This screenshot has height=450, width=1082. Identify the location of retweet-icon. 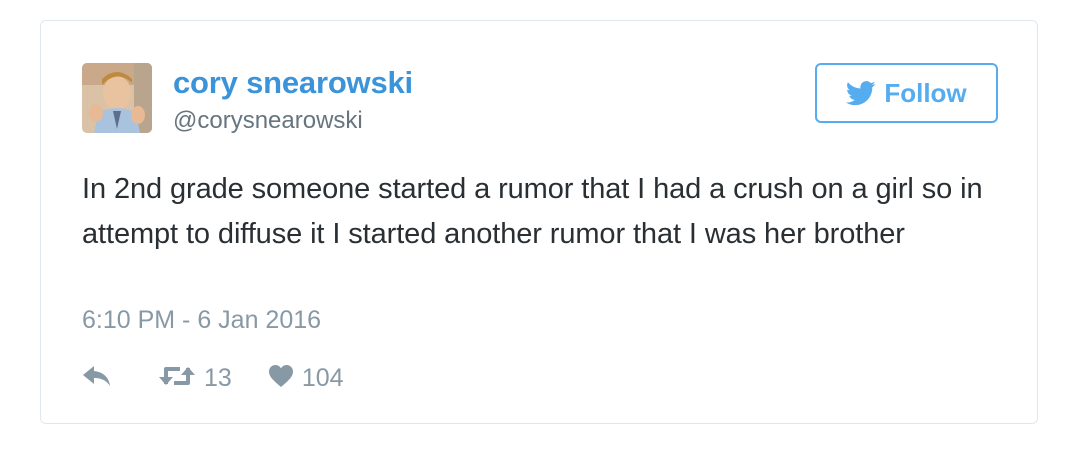
(177, 378).